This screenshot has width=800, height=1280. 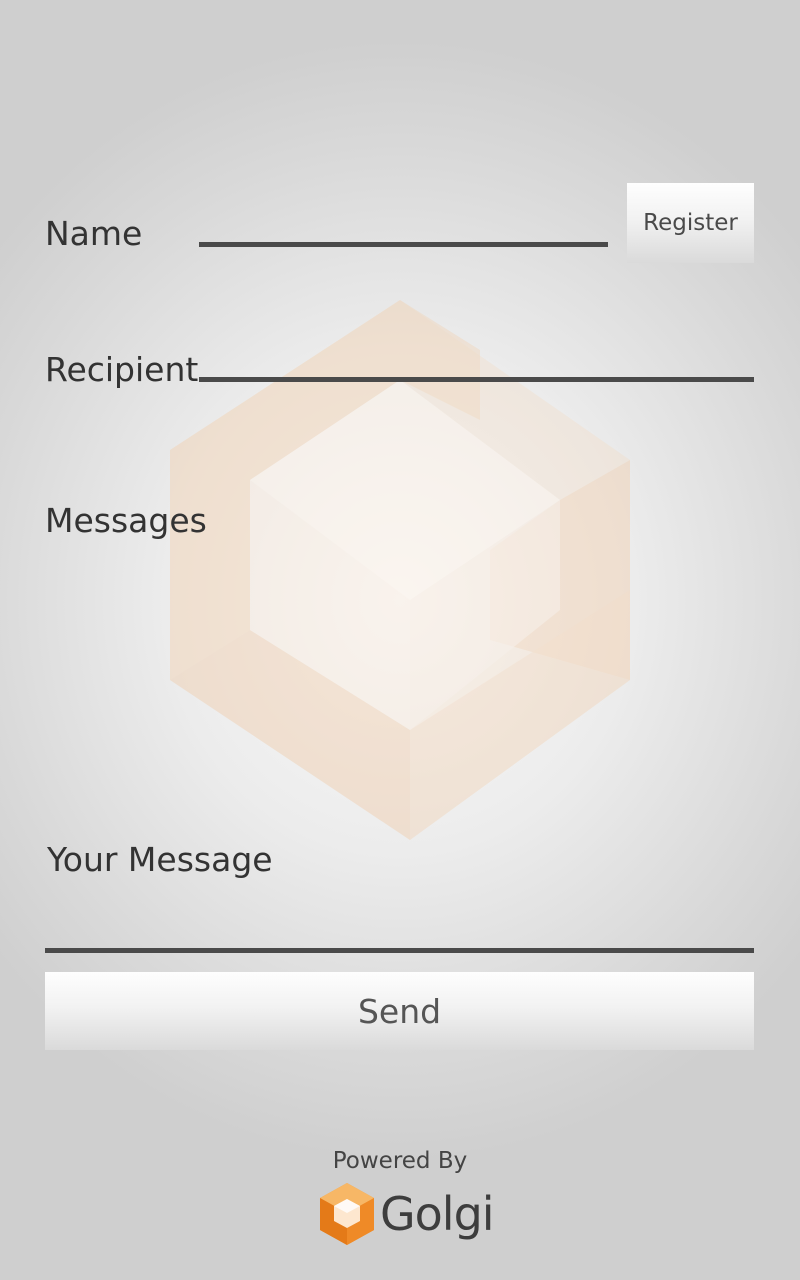 I want to click on send-button: Send, so click(x=399, y=1011).